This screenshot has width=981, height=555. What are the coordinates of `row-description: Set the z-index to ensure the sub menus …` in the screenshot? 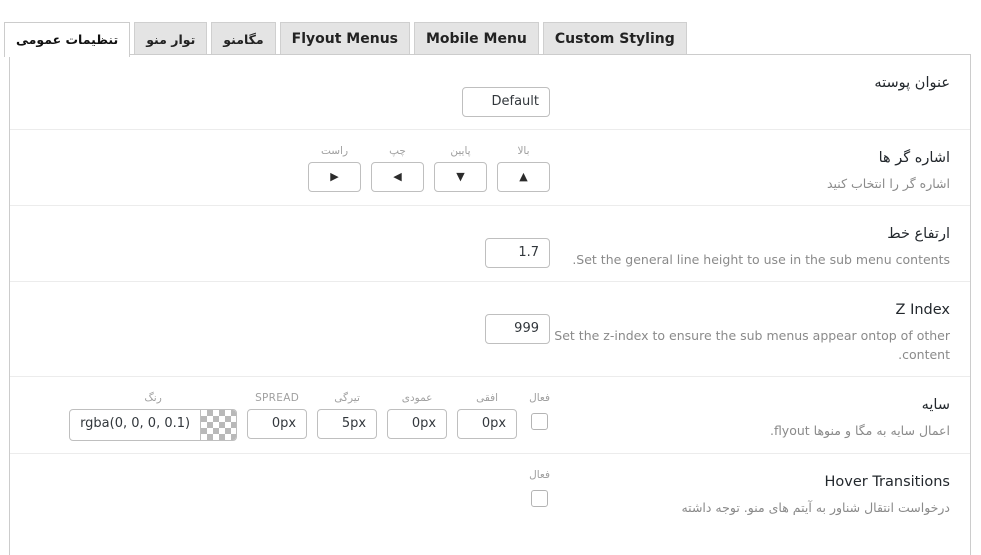 It's located at (752, 345).